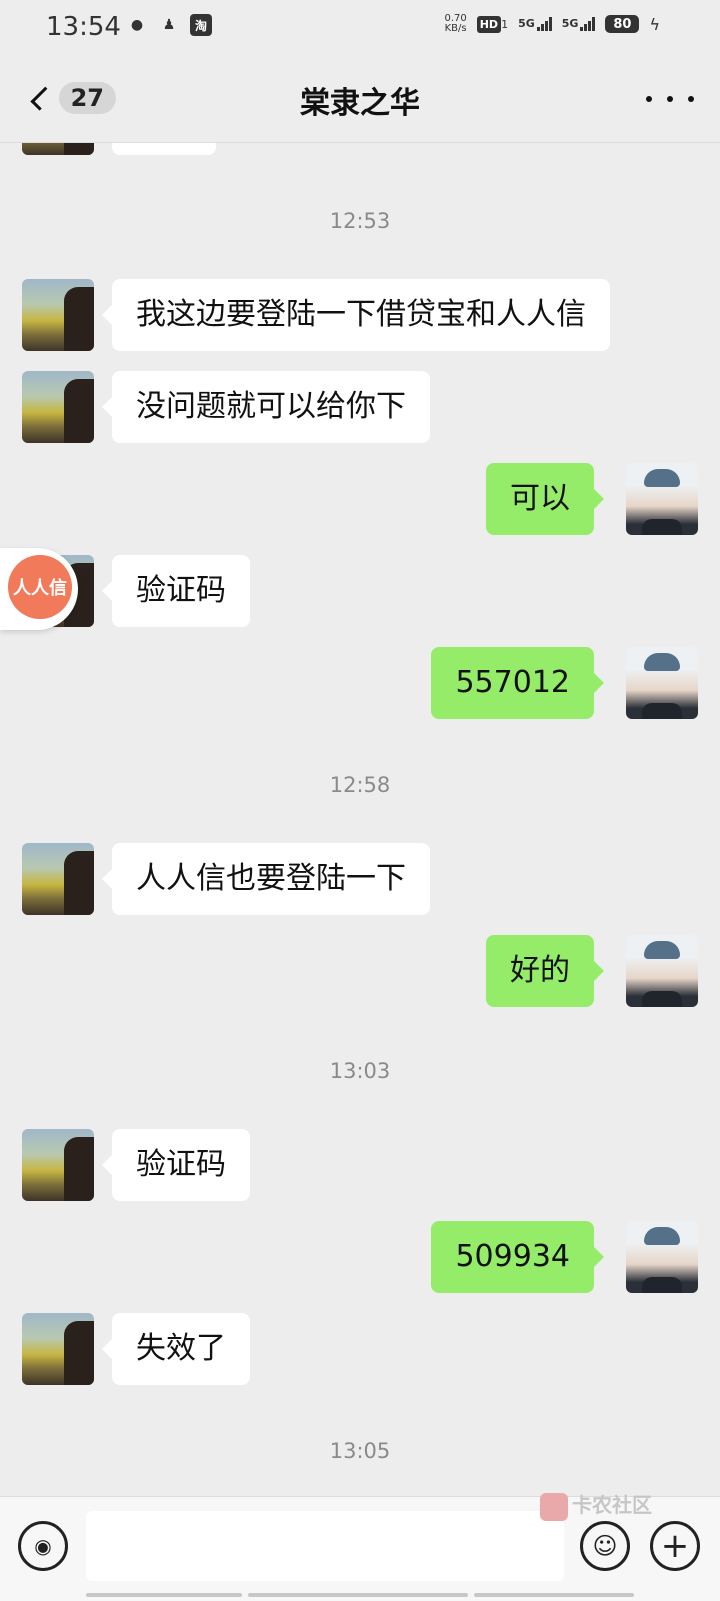  I want to click on hd-icon: HD 1, so click(492, 24).